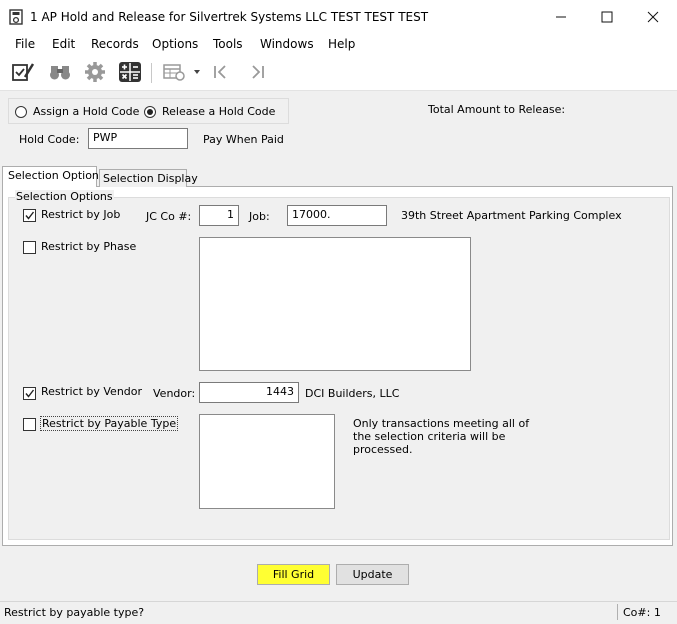 This screenshot has height=624, width=677. What do you see at coordinates (91, 391) in the screenshot?
I see `restrict-vendor-label: Restrict by Vendor` at bounding box center [91, 391].